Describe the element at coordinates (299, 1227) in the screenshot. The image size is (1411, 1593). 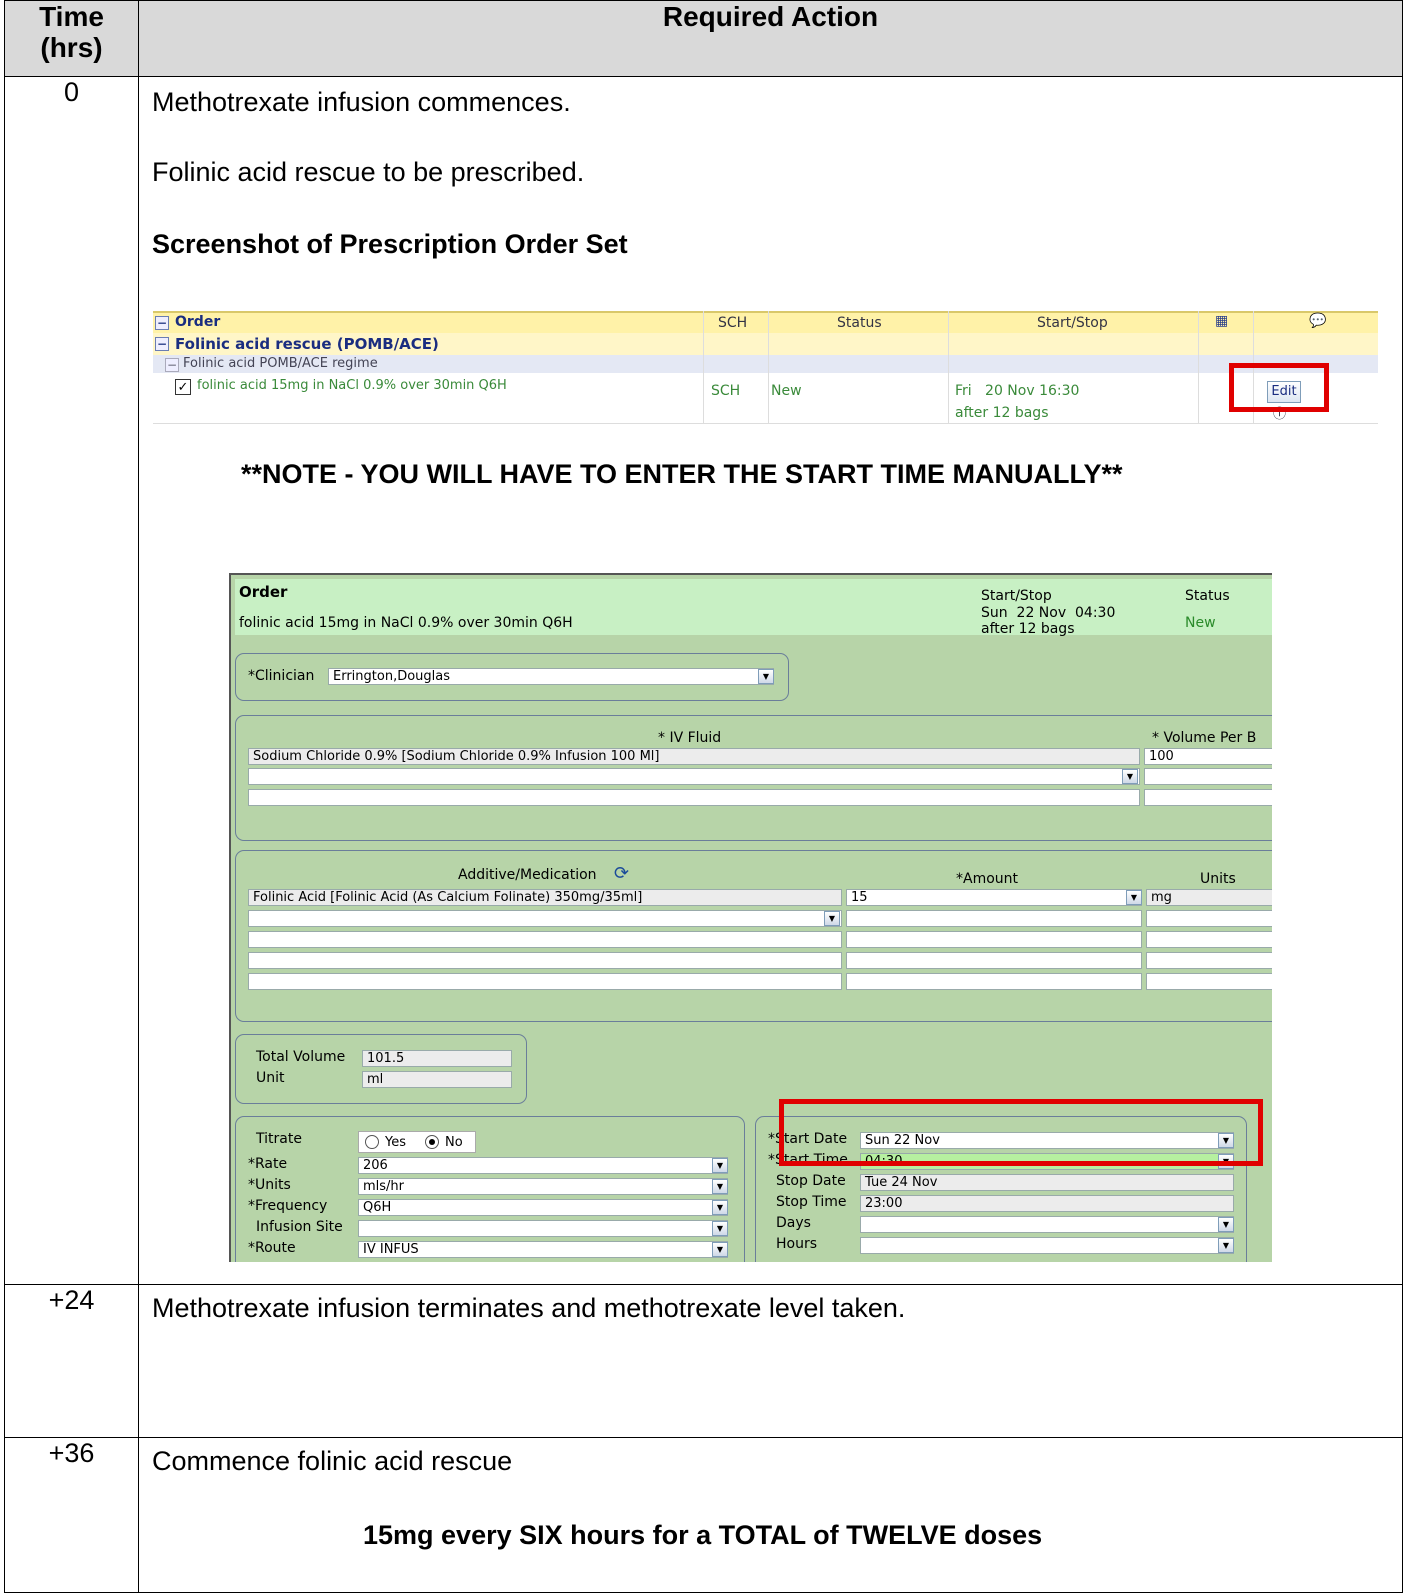
I see `infusion-site-label: Infusion Site` at that location.